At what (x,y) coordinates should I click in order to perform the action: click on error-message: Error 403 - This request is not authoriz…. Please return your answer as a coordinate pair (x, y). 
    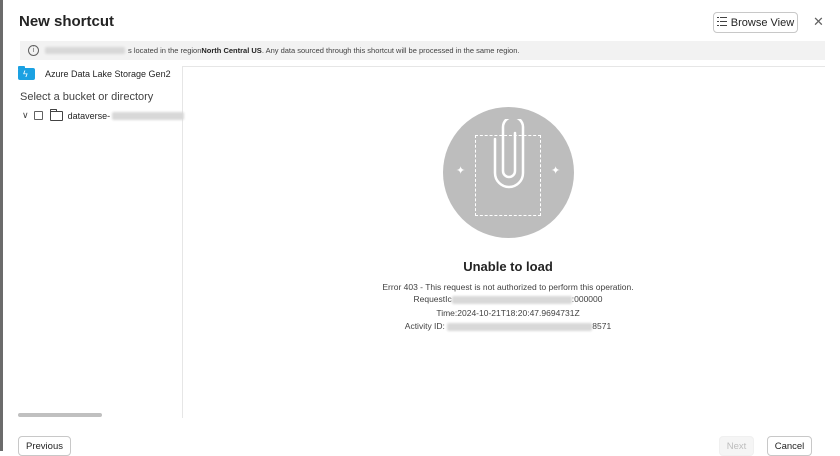
    Looking at the image, I should click on (508, 287).